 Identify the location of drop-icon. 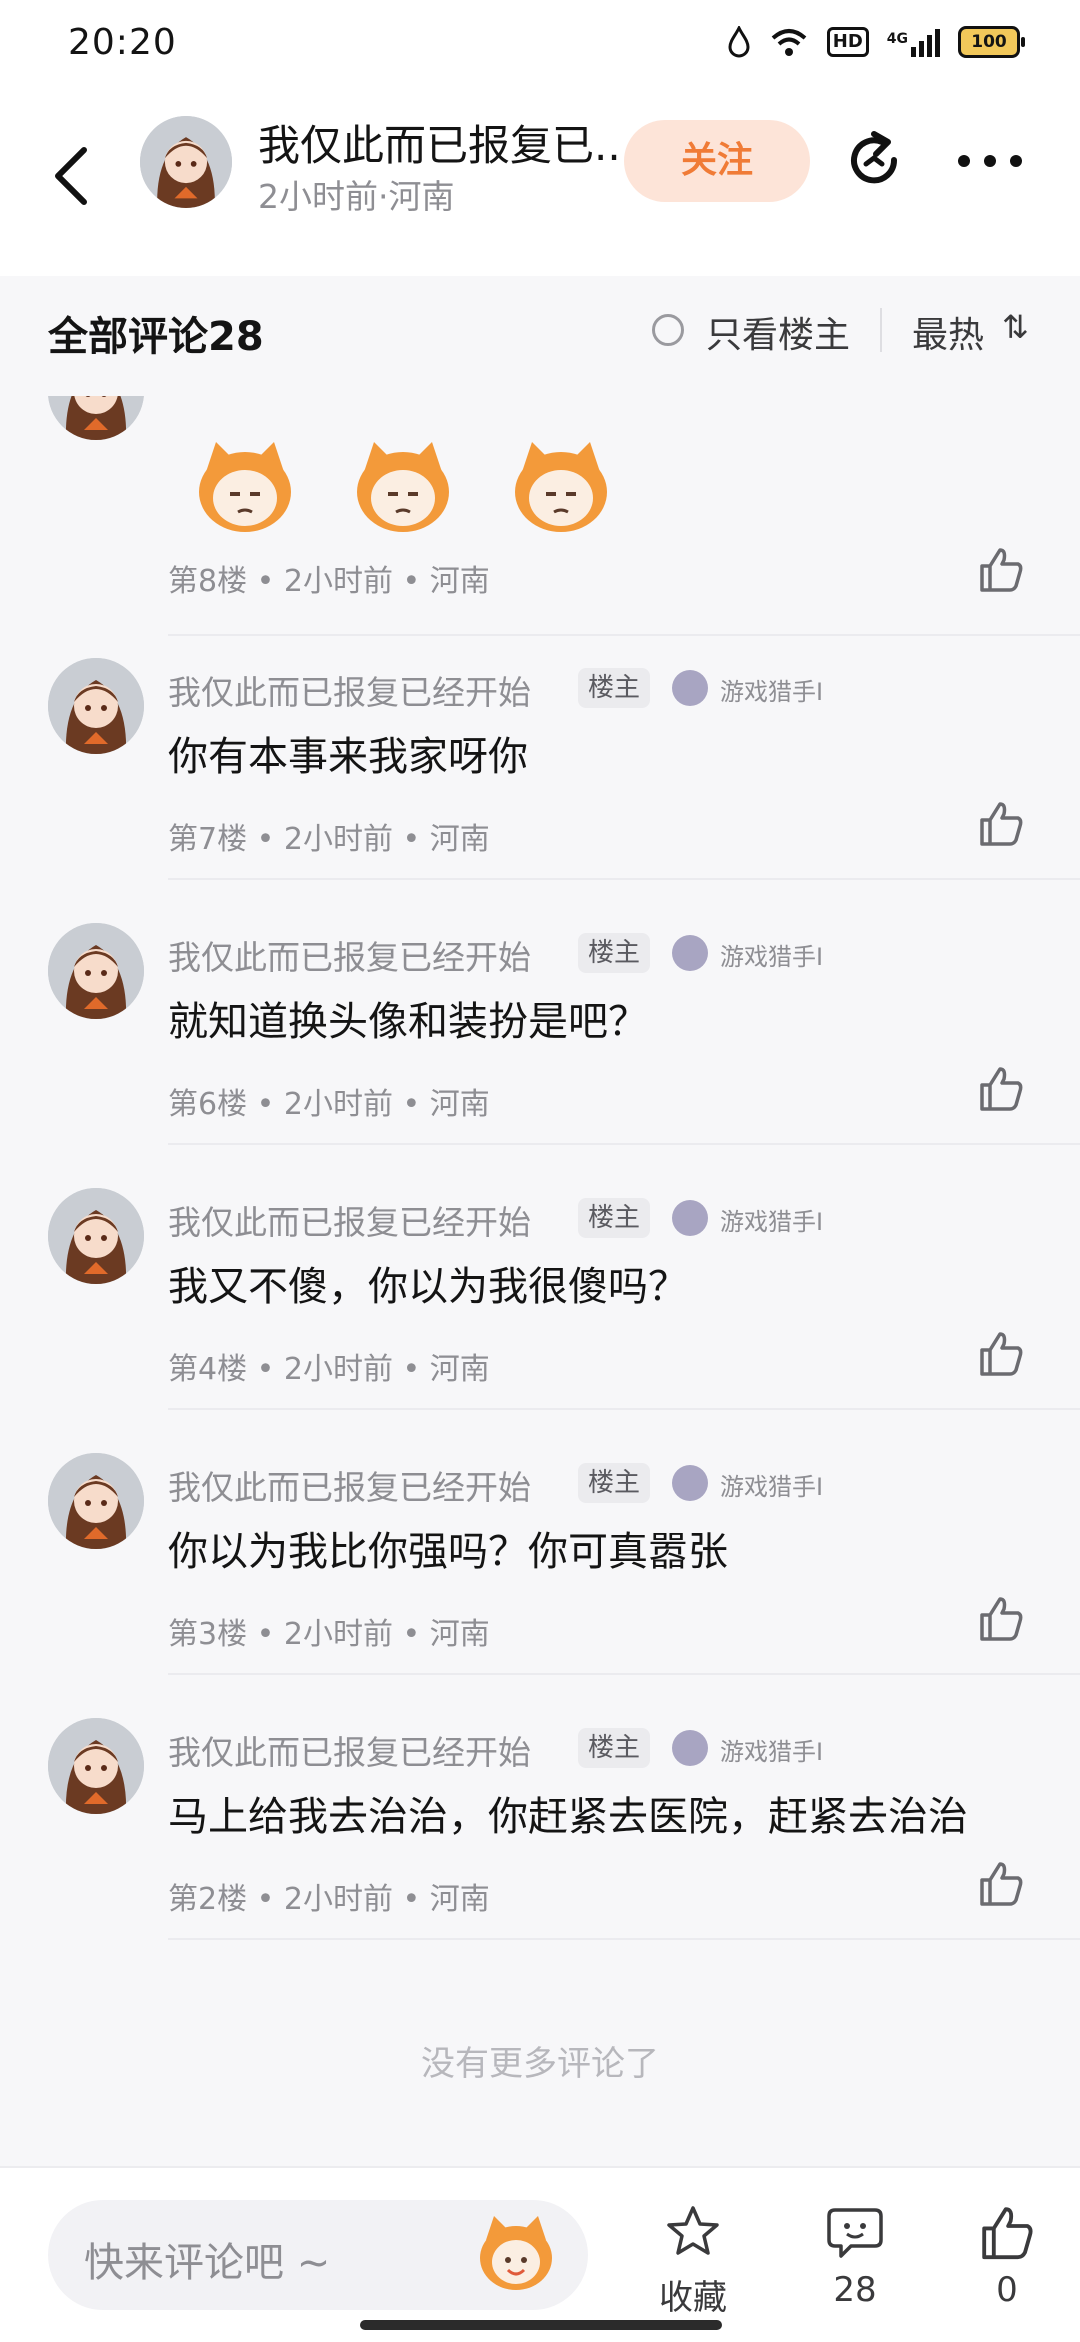
(739, 42).